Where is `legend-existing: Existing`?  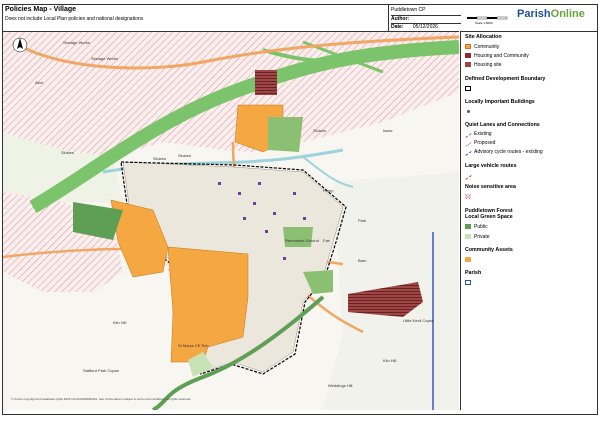 legend-existing: Existing is located at coordinates (483, 134).